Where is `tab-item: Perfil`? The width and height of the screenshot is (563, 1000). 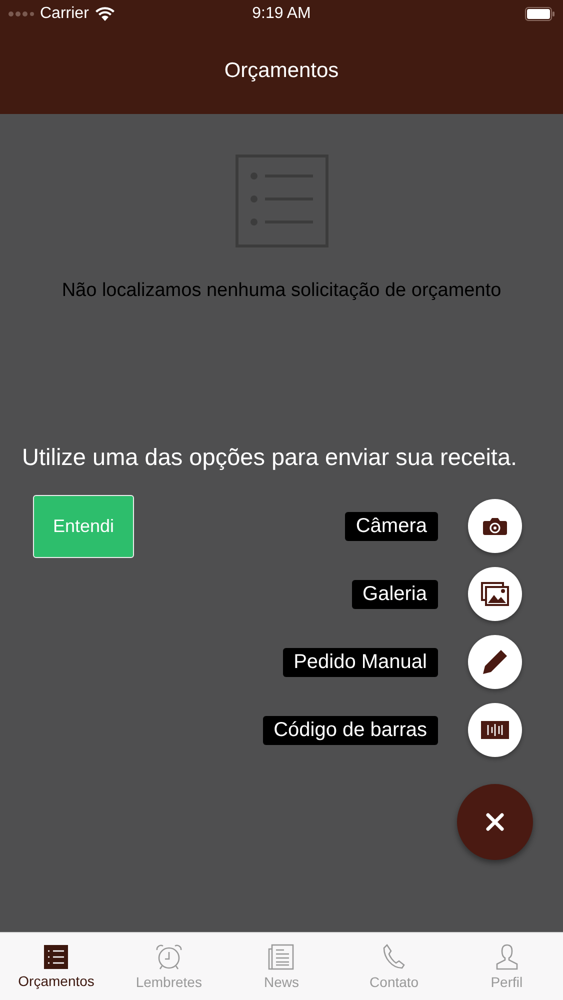
tab-item: Perfil is located at coordinates (506, 966).